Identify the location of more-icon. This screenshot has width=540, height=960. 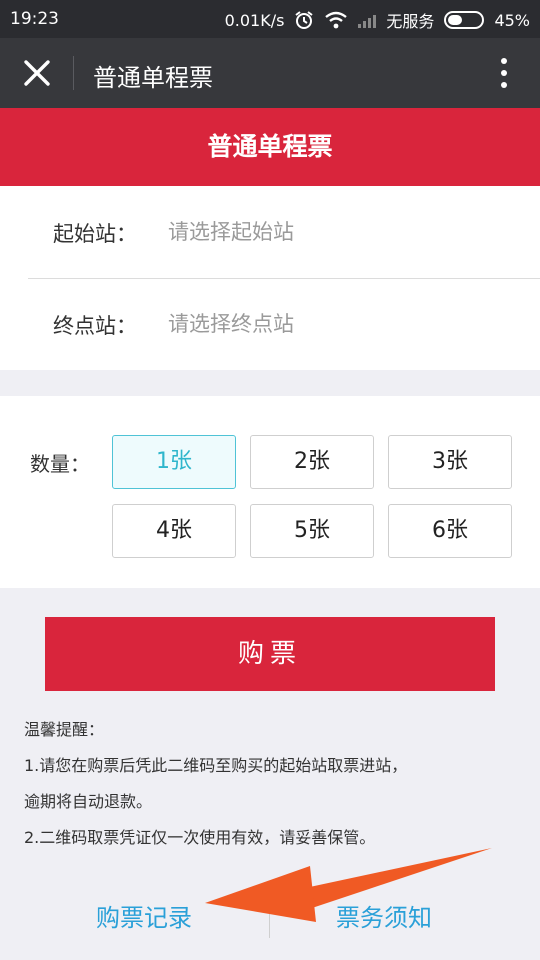
(504, 75).